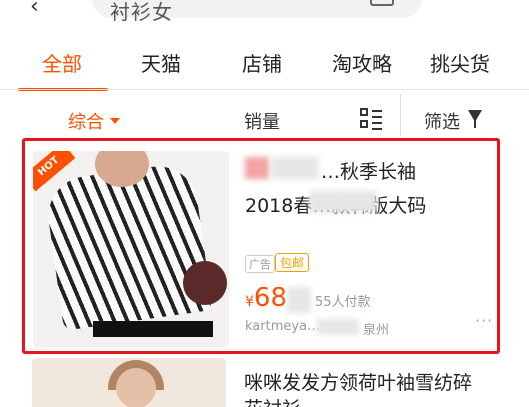 Image resolution: width=529 pixels, height=407 pixels. What do you see at coordinates (368, 170) in the screenshot?
I see `product-title-line1: …秋季长袖` at bounding box center [368, 170].